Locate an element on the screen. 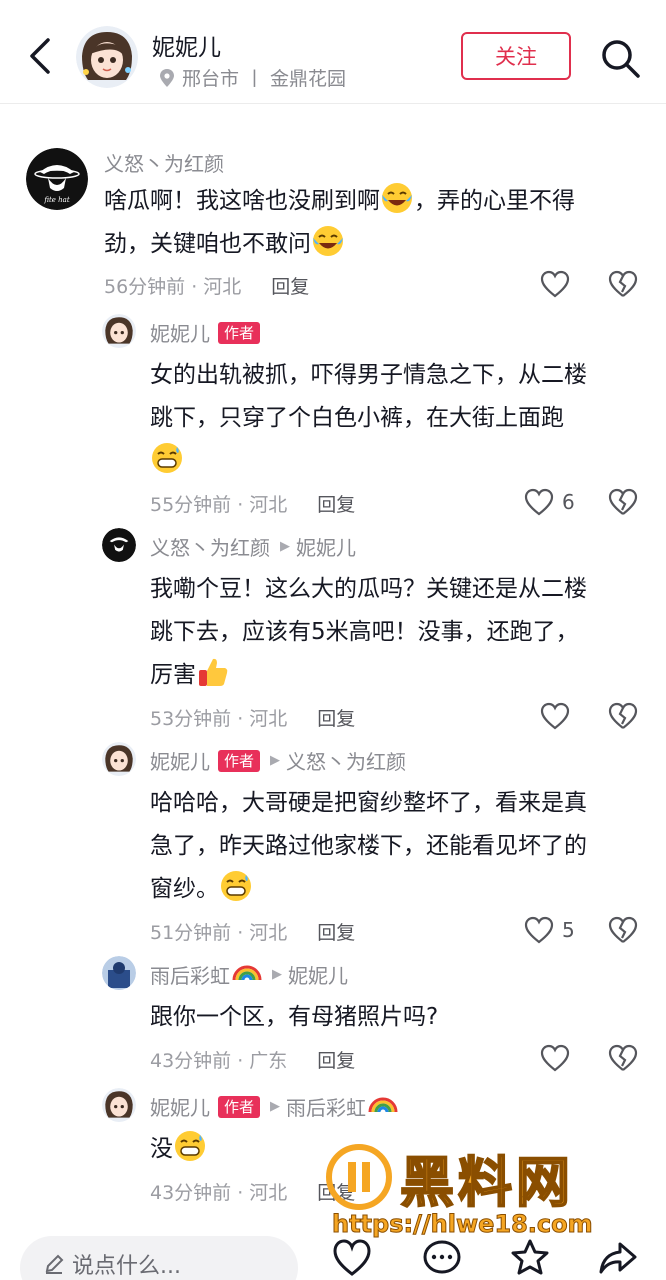  reply-to-name: 雨后彩虹 is located at coordinates (326, 1106).